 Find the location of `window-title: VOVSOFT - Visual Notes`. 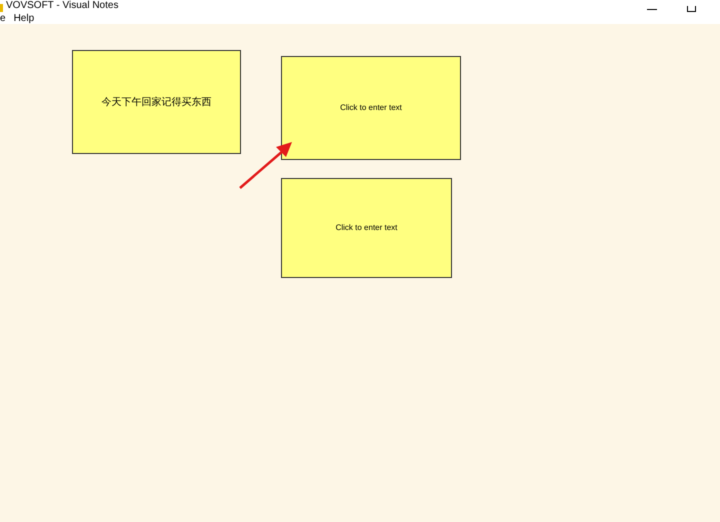

window-title: VOVSOFT - Visual Notes is located at coordinates (62, 6).